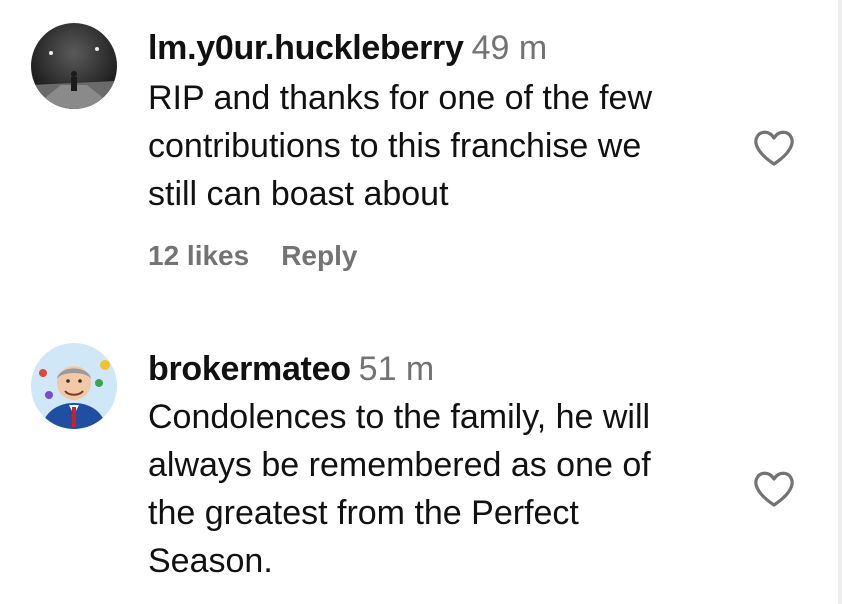  I want to click on comment-header: lm.y0ur.huckleberry 49 m, so click(347, 48).